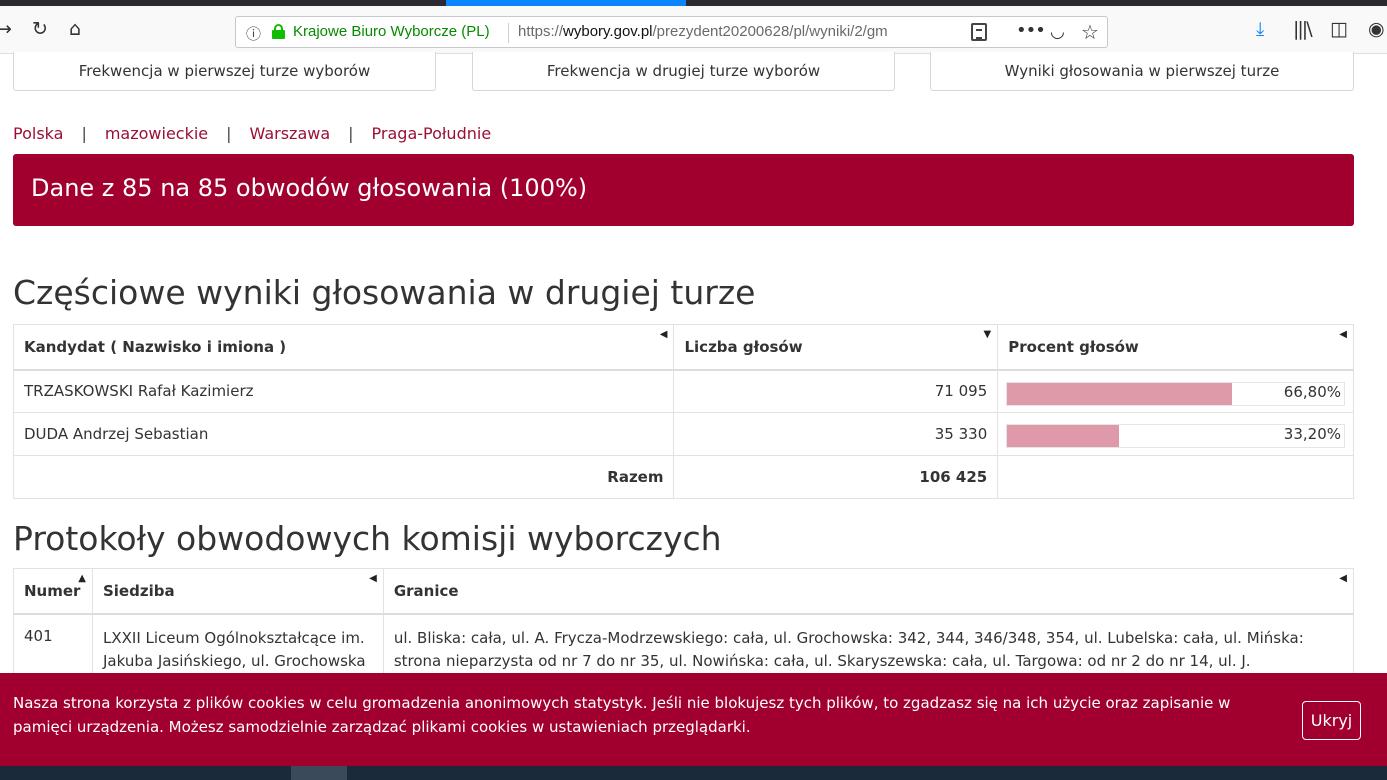 The height and width of the screenshot is (780, 1387). I want to click on candidate-votes: 71 095, so click(836, 391).